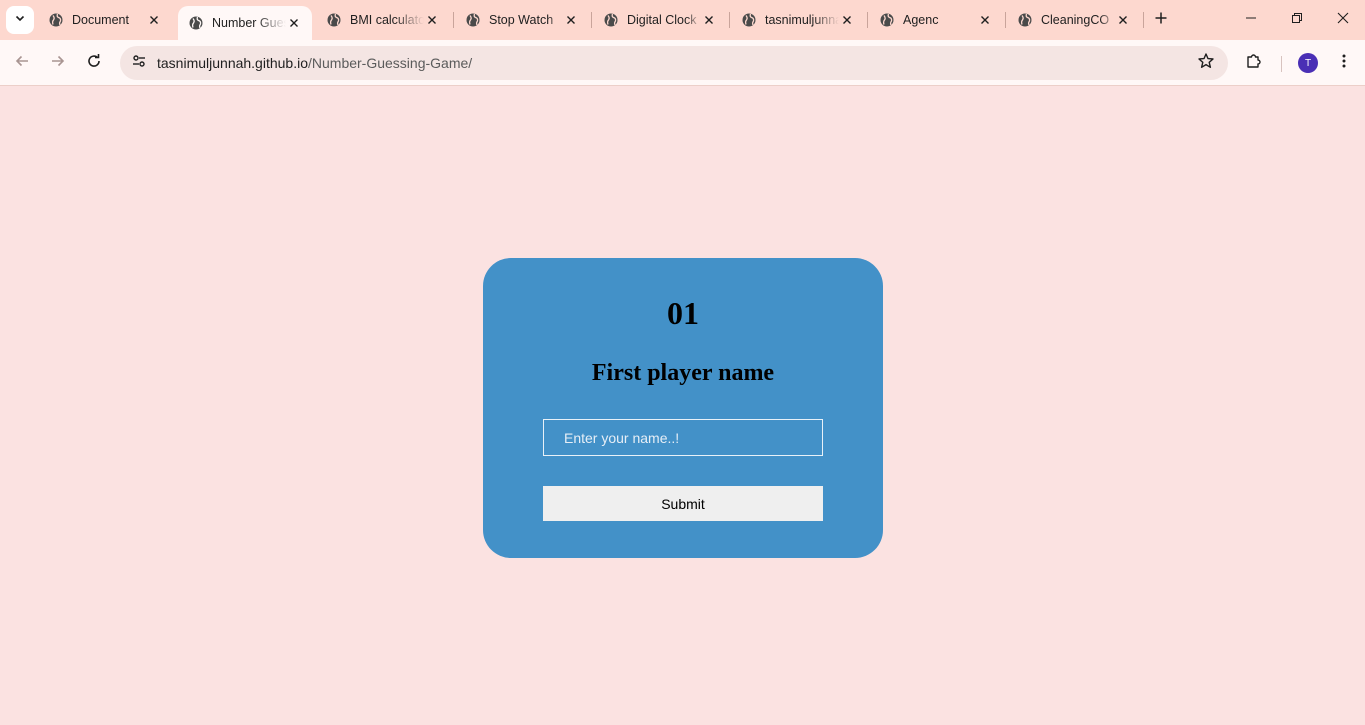 The height and width of the screenshot is (725, 1365). What do you see at coordinates (683, 437) in the screenshot?
I see `player-name-input` at bounding box center [683, 437].